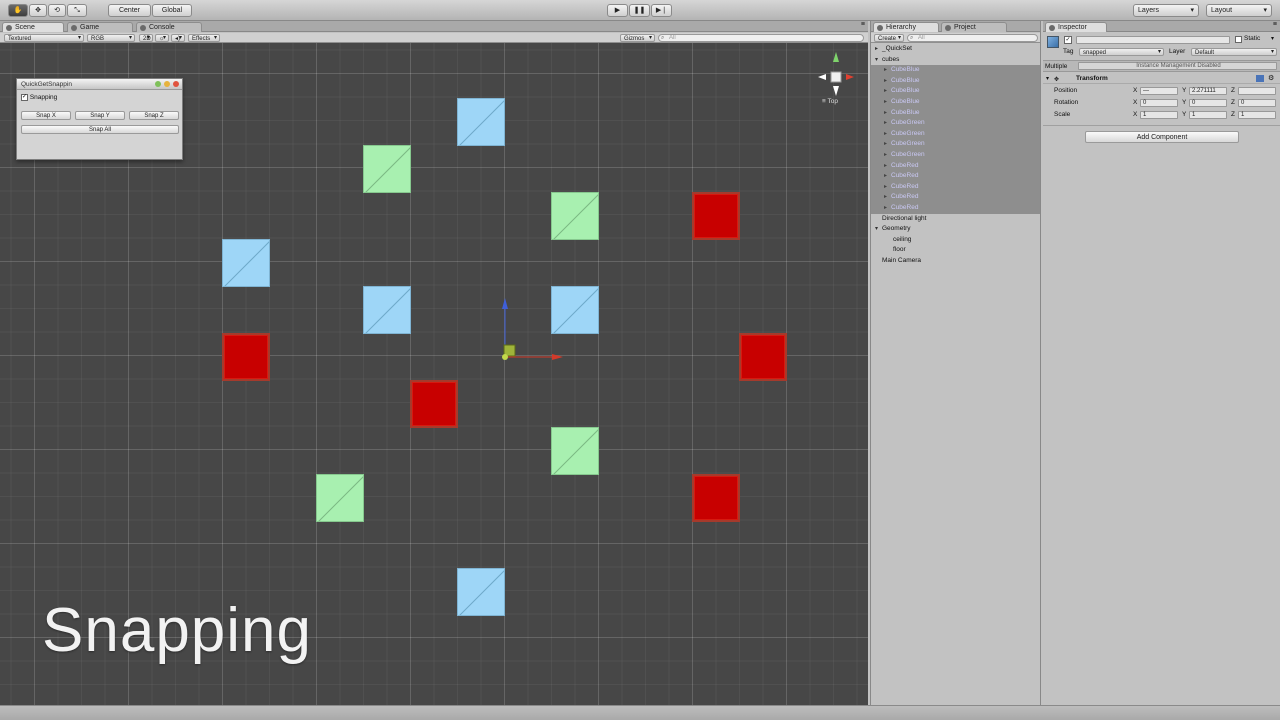  Describe the element at coordinates (1260, 78) in the screenshot. I see `help-book-icon` at that location.